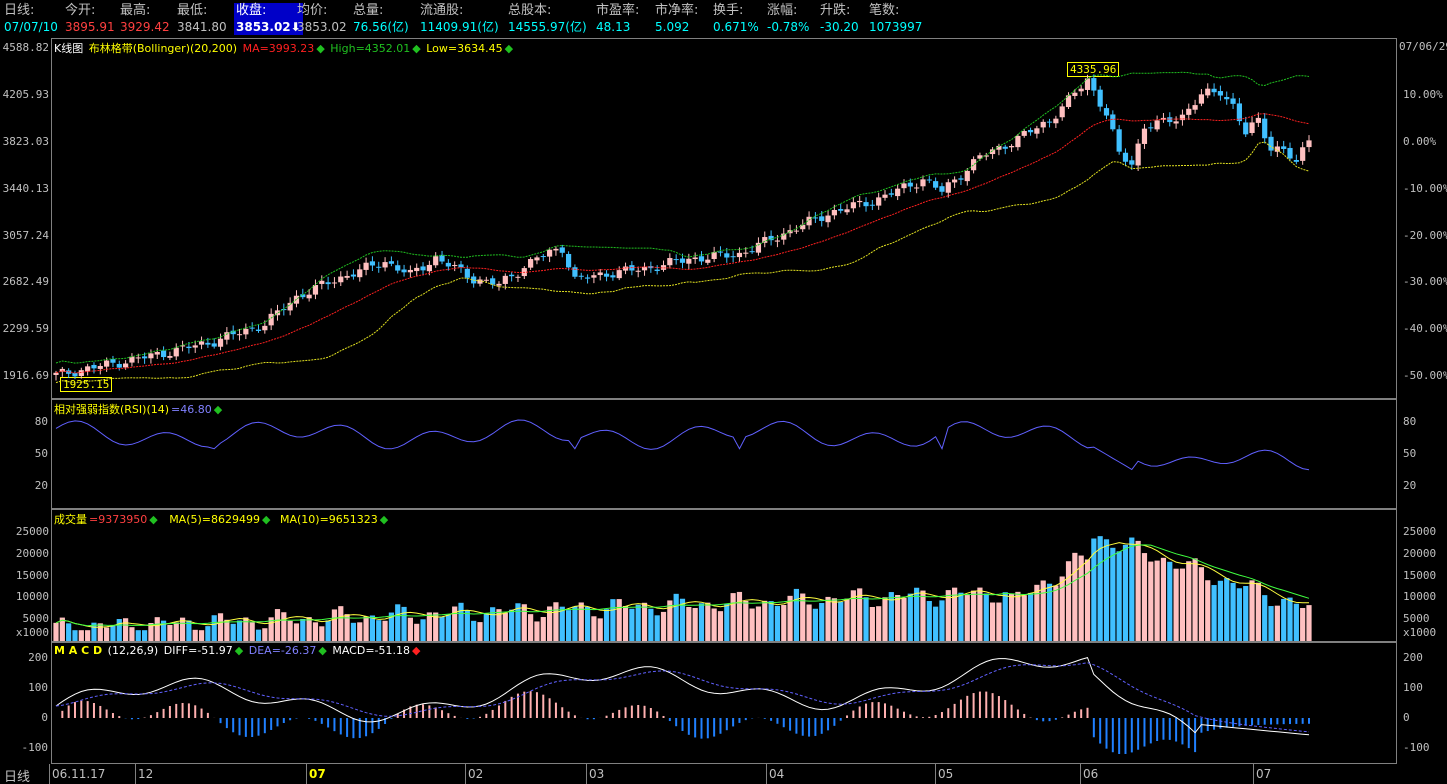 The height and width of the screenshot is (784, 1447). Describe the element at coordinates (682, 445) in the screenshot. I see `rsi-line` at that location.